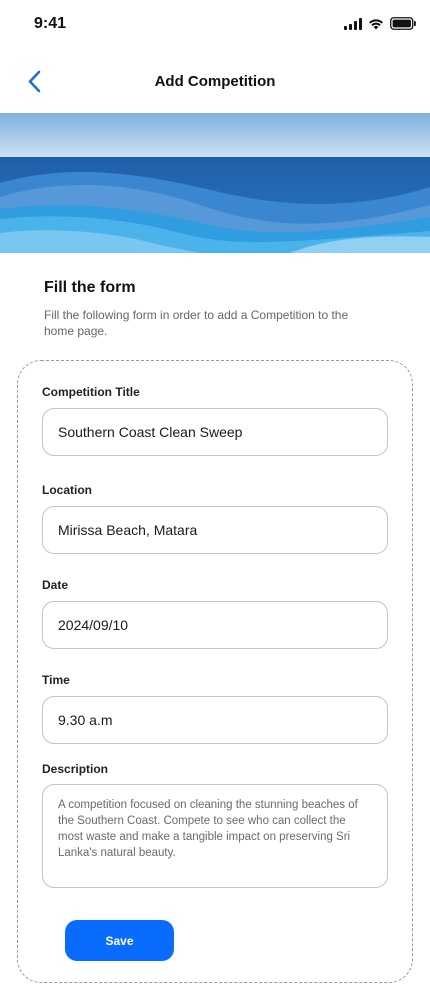 This screenshot has height=1006, width=430. What do you see at coordinates (215, 530) in the screenshot?
I see `location-input` at bounding box center [215, 530].